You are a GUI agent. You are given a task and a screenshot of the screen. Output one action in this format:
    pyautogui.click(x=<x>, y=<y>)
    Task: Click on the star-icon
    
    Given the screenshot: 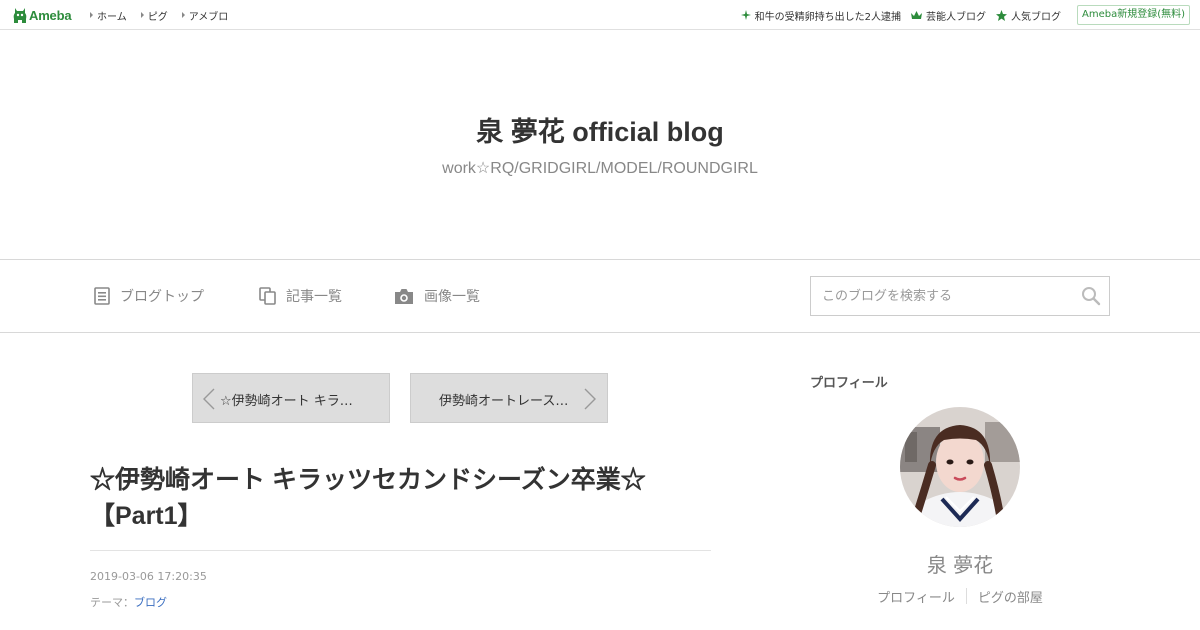 What is the action you would take?
    pyautogui.click(x=1001, y=15)
    